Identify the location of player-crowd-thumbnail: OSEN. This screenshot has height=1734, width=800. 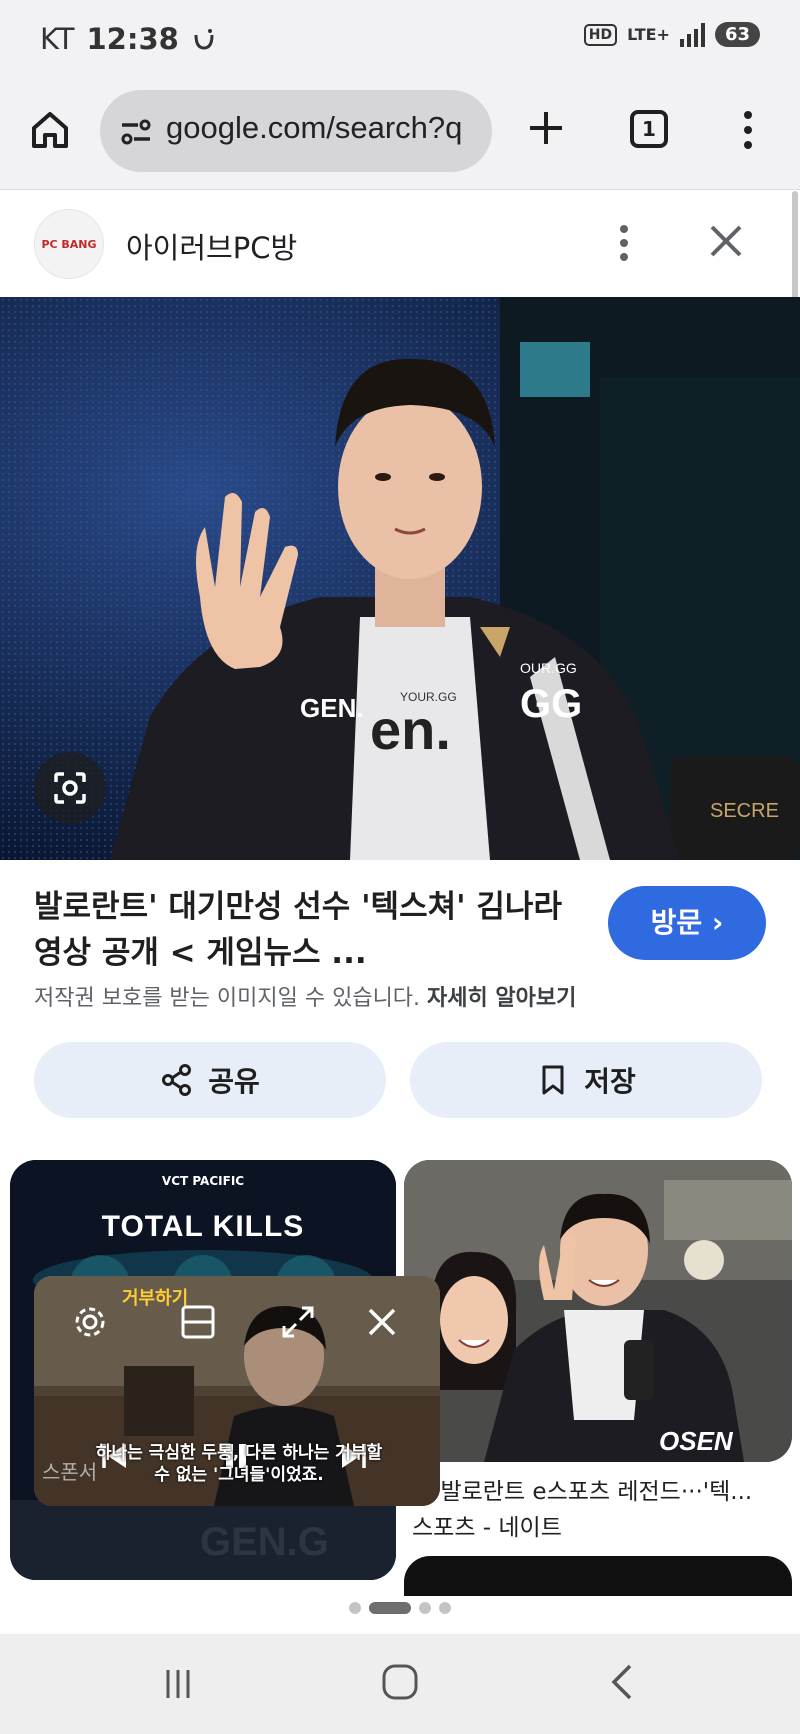
(598, 1311).